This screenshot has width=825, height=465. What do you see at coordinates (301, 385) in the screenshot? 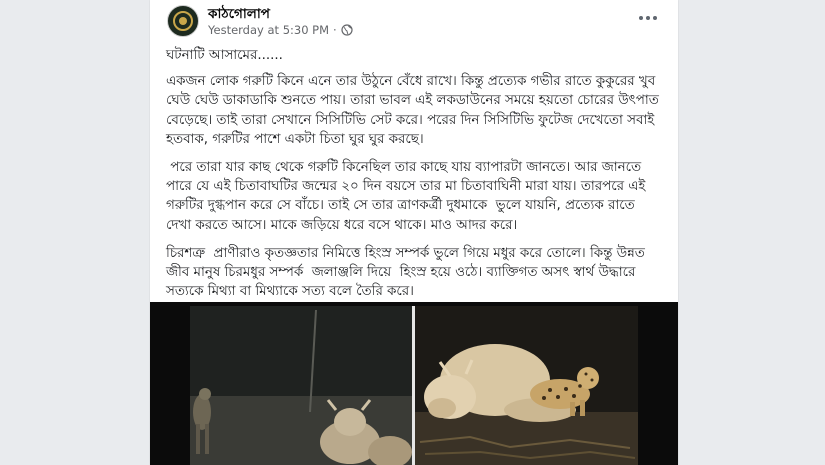
I see `photo-left-cctv` at bounding box center [301, 385].